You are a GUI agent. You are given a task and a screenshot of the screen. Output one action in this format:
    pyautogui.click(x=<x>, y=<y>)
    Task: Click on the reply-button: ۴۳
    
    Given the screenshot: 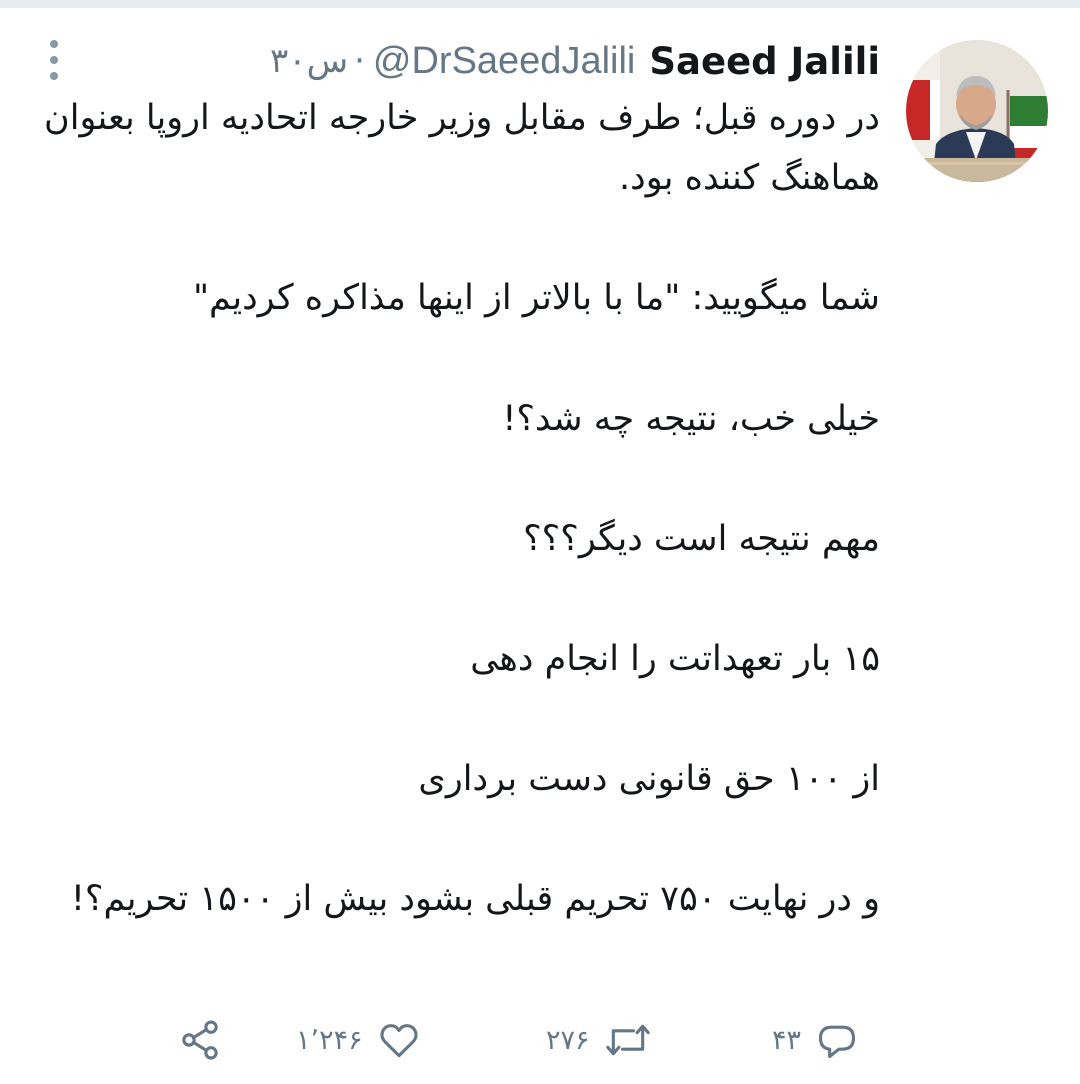 What is the action you would take?
    pyautogui.click(x=815, y=1040)
    